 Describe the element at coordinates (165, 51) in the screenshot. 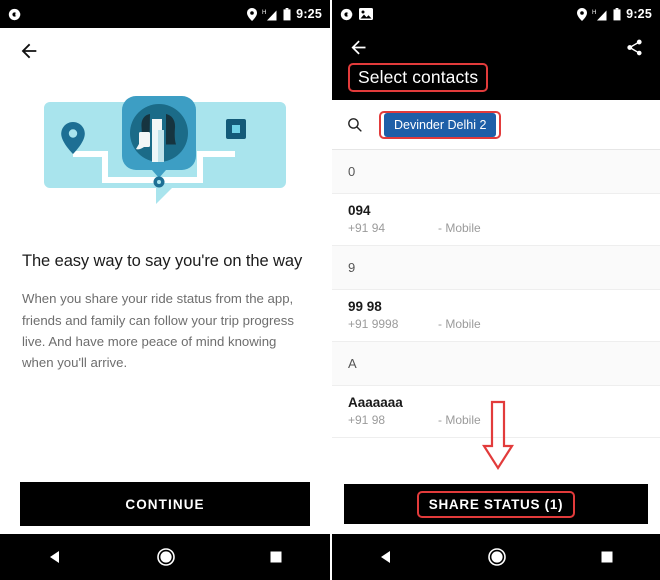

I see `left-top-bar` at that location.